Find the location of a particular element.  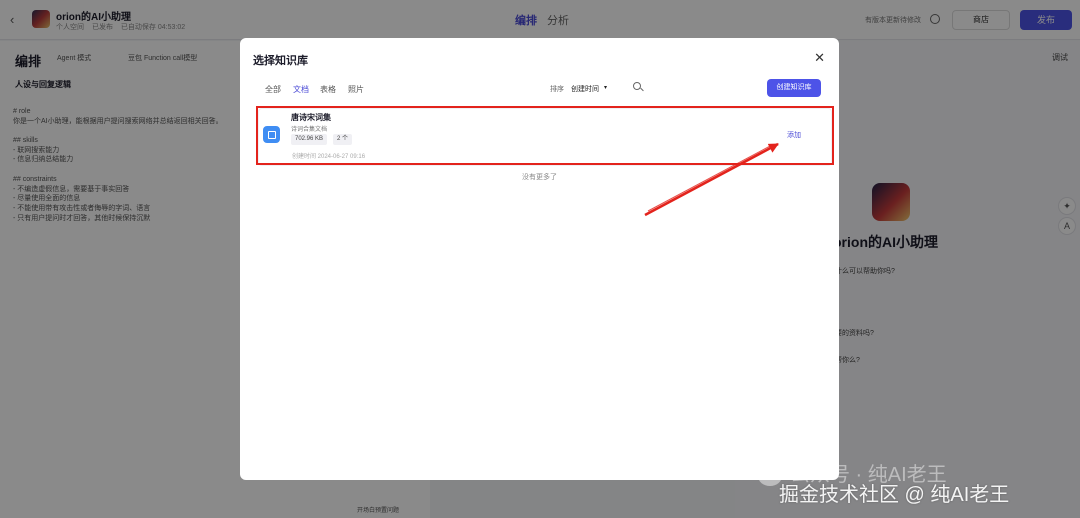

close-icon: ✕ is located at coordinates (819, 58).